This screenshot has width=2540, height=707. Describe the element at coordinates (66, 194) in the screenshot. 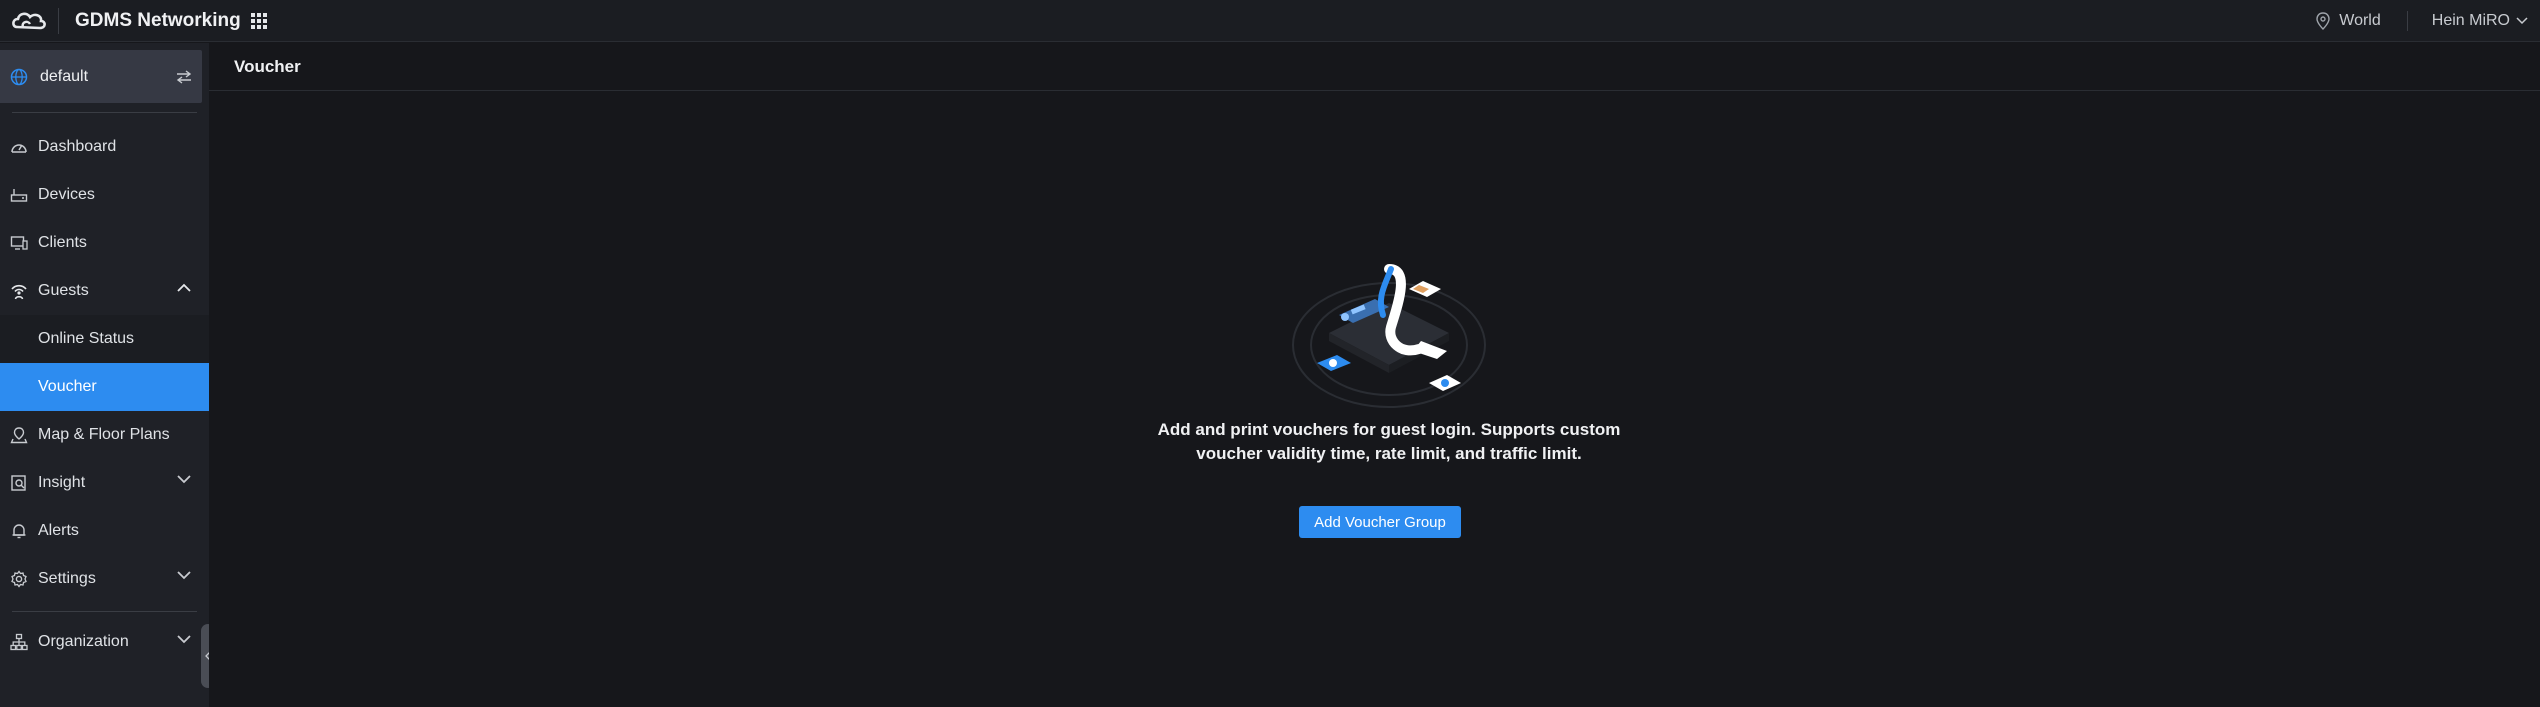

I see `sidebar-item-label: Devices` at that location.